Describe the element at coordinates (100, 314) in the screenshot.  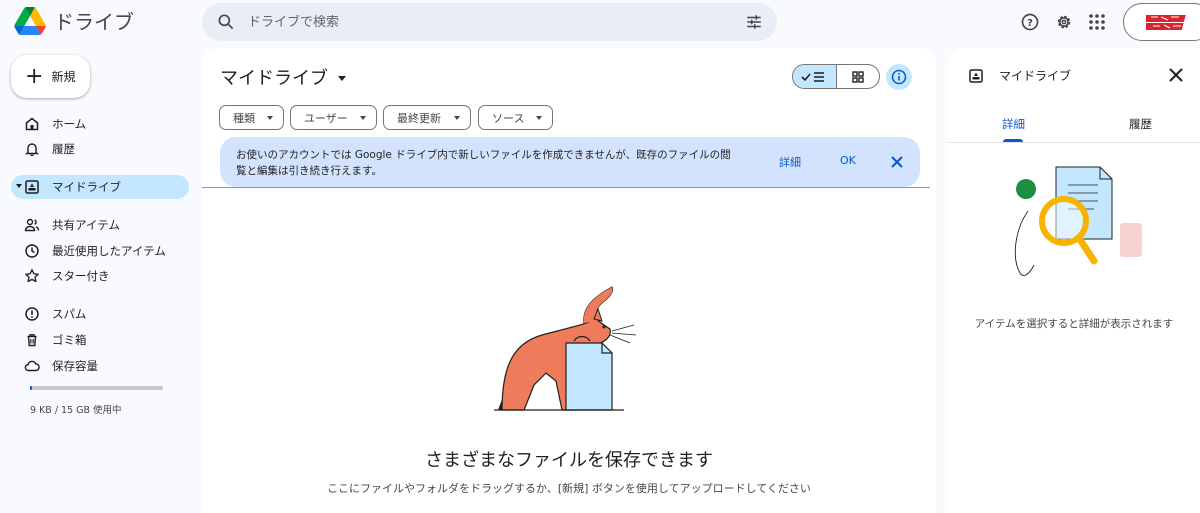
I see `nav-item-spam: スパム` at that location.